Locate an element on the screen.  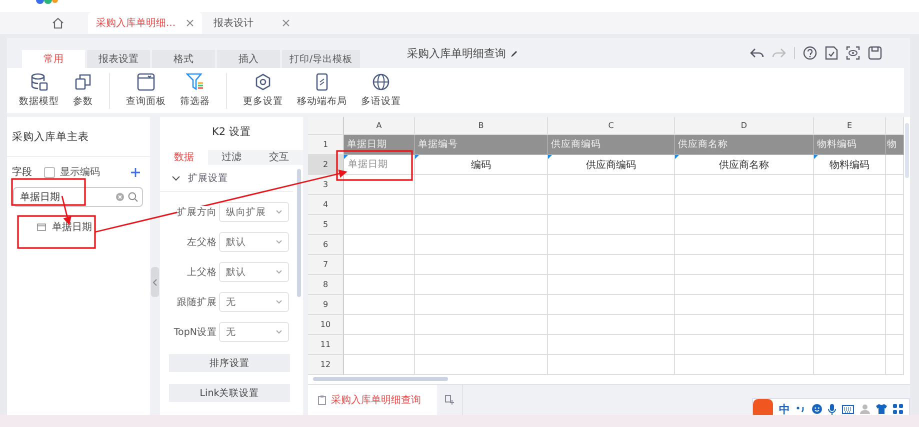
redo-icon is located at coordinates (779, 53).